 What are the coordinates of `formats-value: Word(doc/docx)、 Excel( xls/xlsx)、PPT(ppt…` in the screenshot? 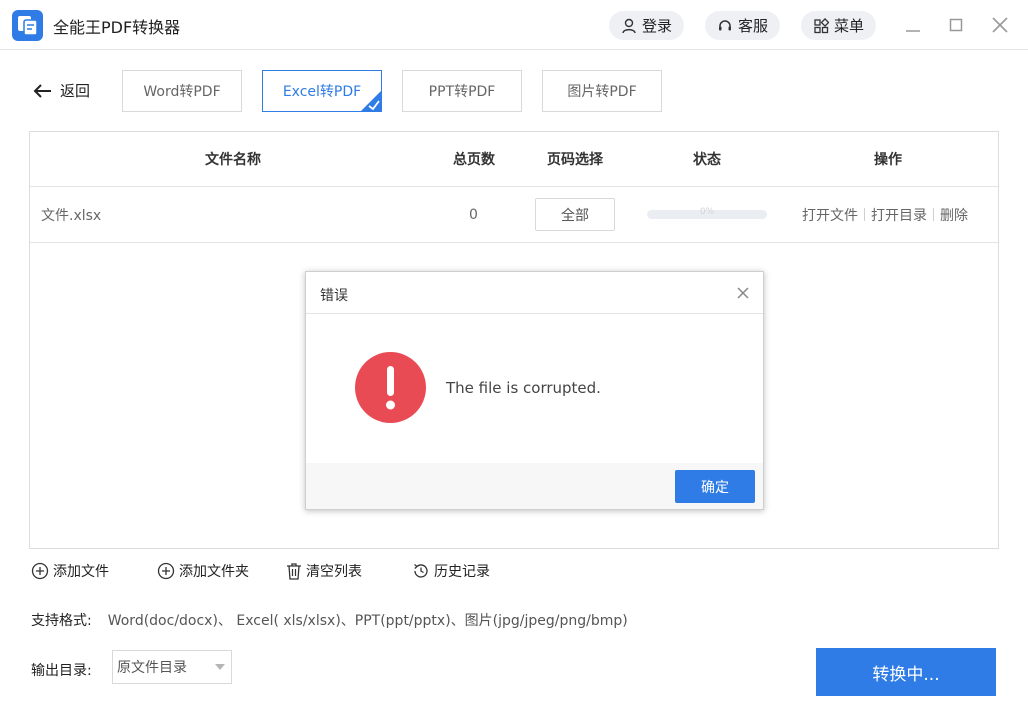 It's located at (367, 621).